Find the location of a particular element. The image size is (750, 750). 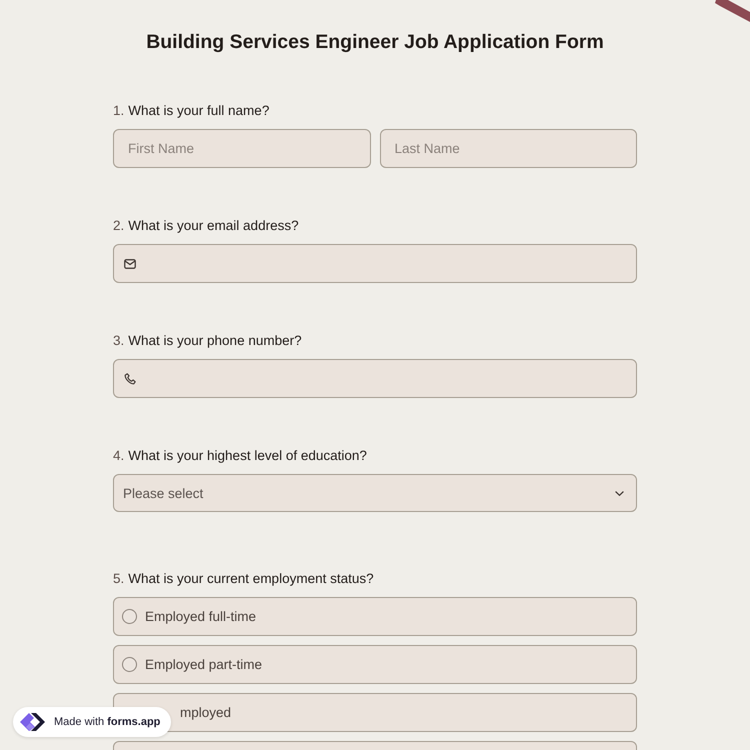

question-number: 5. is located at coordinates (118, 578).